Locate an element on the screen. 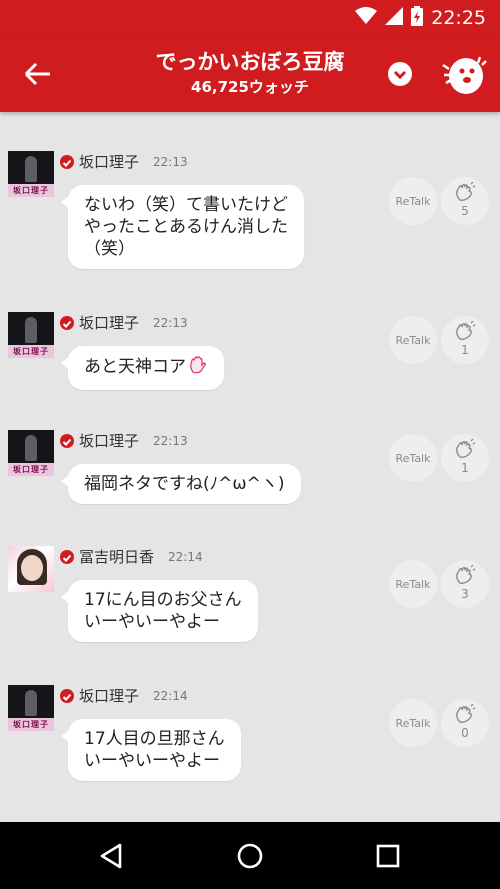 The width and height of the screenshot is (500, 889). chevron-down-icon is located at coordinates (400, 74).